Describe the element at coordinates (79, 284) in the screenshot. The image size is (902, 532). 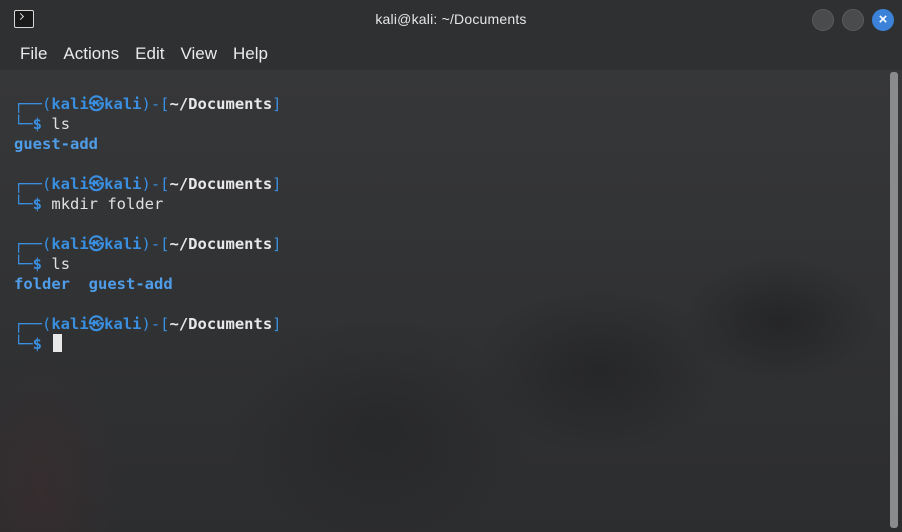
I see `output-separator` at that location.